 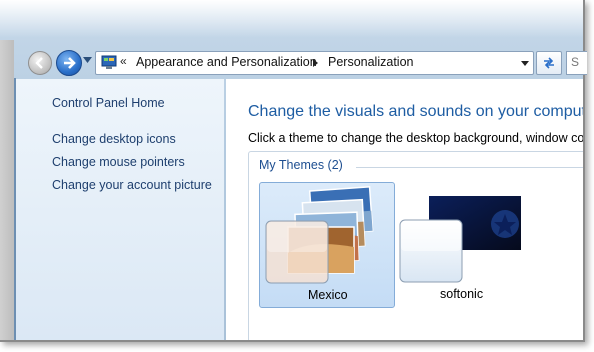 I want to click on window-top-fade, so click(x=291, y=19).